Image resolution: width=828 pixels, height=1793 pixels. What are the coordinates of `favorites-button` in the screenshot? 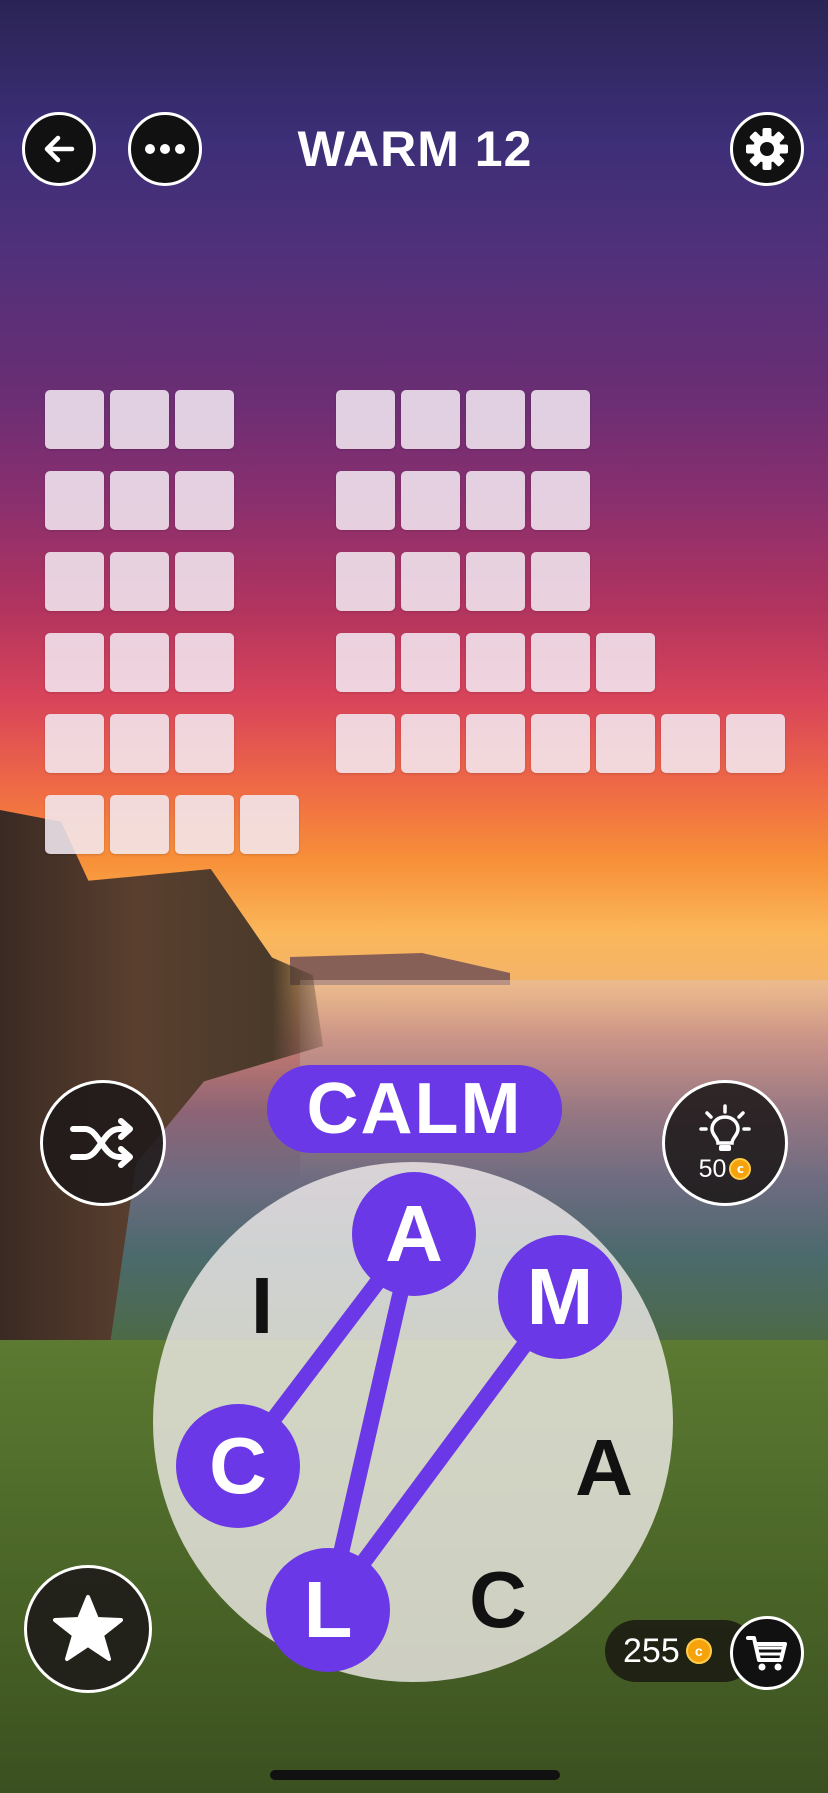 It's located at (88, 1629).